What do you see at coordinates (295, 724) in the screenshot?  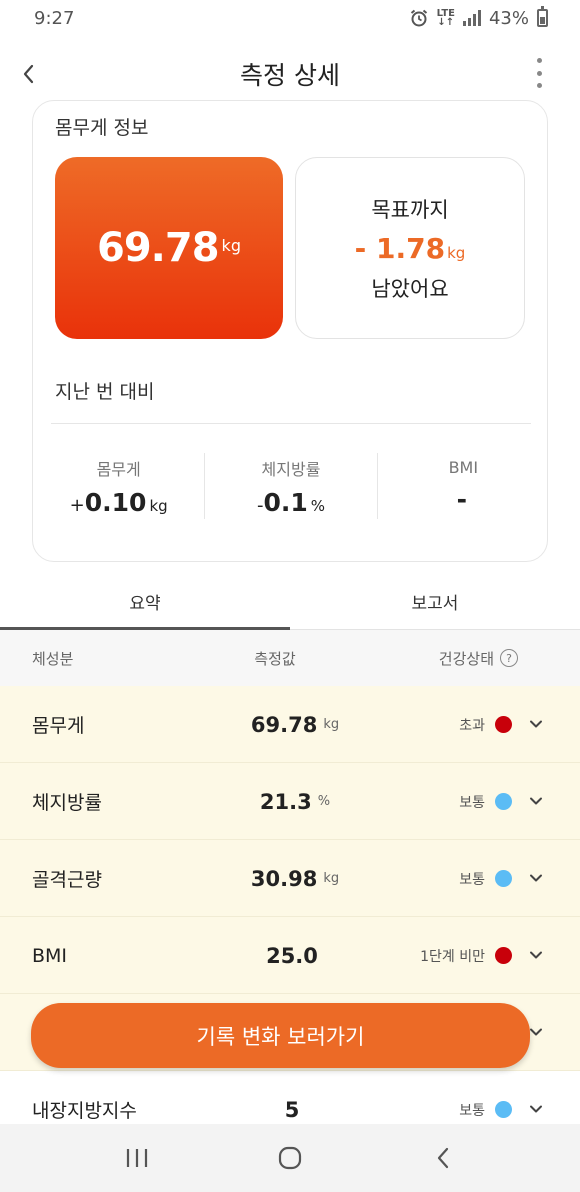 I see `row-value: 69.78 kg` at bounding box center [295, 724].